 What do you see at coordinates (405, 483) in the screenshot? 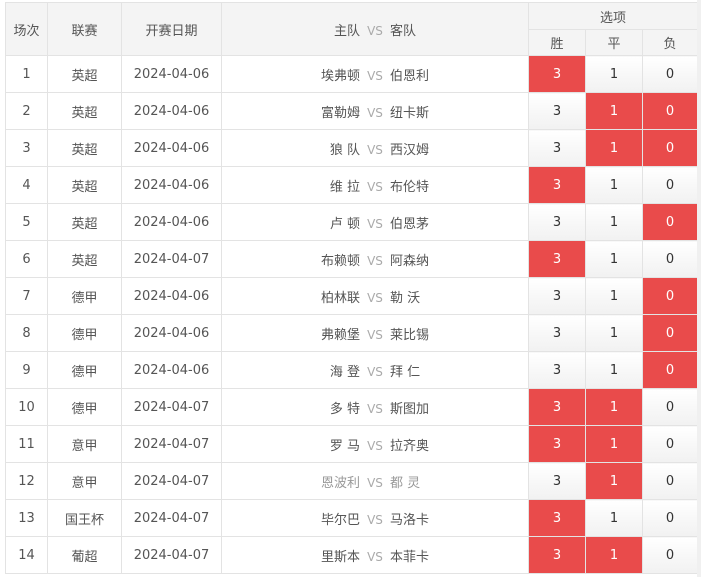
I see `away-team: 都 灵` at bounding box center [405, 483].